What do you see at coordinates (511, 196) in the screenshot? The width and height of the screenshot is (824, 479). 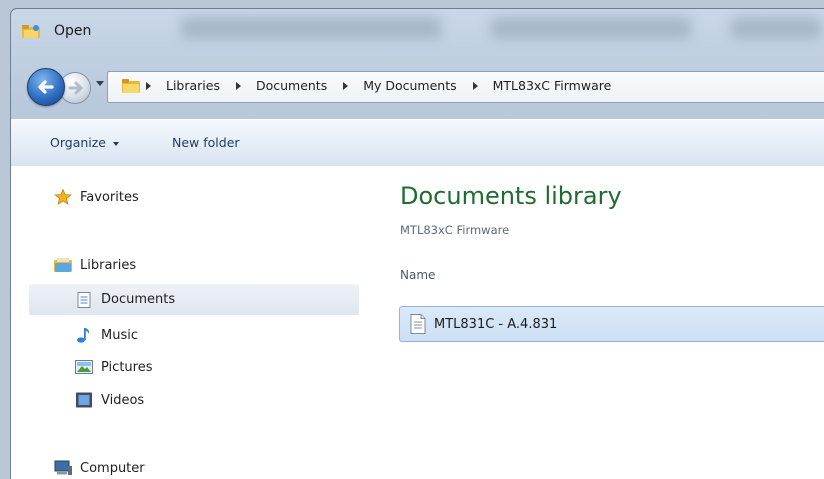 I see `library-title: Documents library` at bounding box center [511, 196].